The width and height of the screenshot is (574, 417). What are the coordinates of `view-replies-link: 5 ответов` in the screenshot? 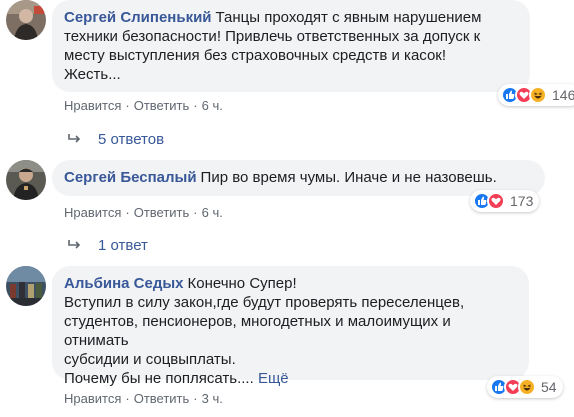 It's located at (116, 139).